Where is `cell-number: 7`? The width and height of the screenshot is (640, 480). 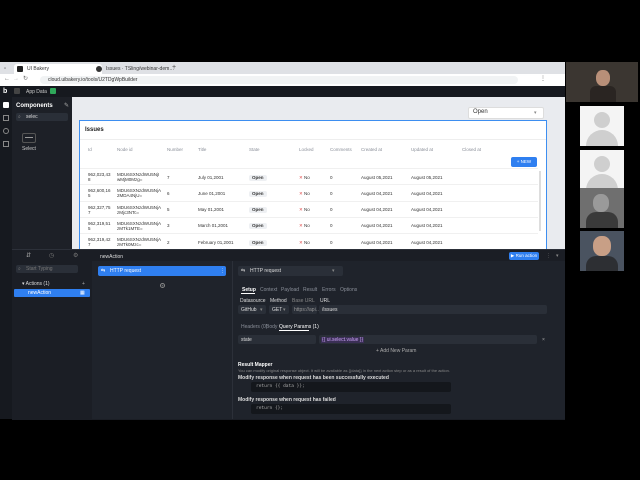 cell-number: 7 is located at coordinates (168, 177).